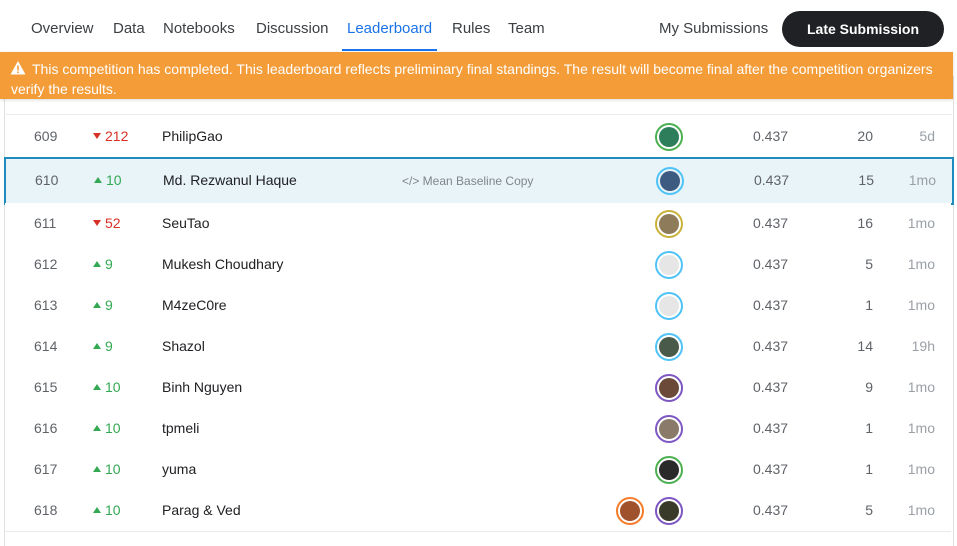 The height and width of the screenshot is (546, 957). Describe the element at coordinates (292, 28) in the screenshot. I see `tab-discussion: Discussion` at that location.